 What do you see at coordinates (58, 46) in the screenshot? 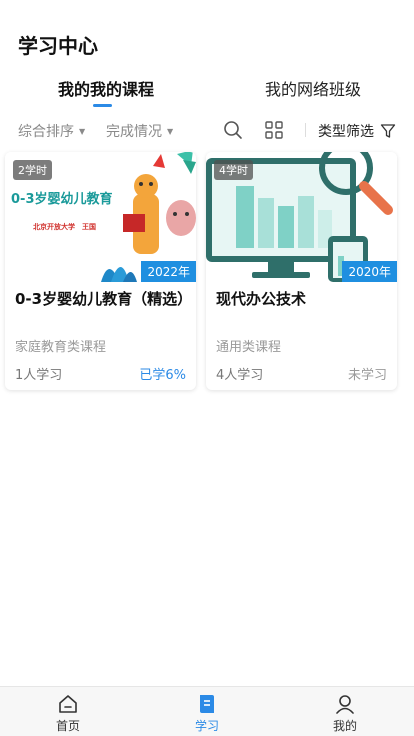
I see `page-title: 学习中心` at bounding box center [58, 46].